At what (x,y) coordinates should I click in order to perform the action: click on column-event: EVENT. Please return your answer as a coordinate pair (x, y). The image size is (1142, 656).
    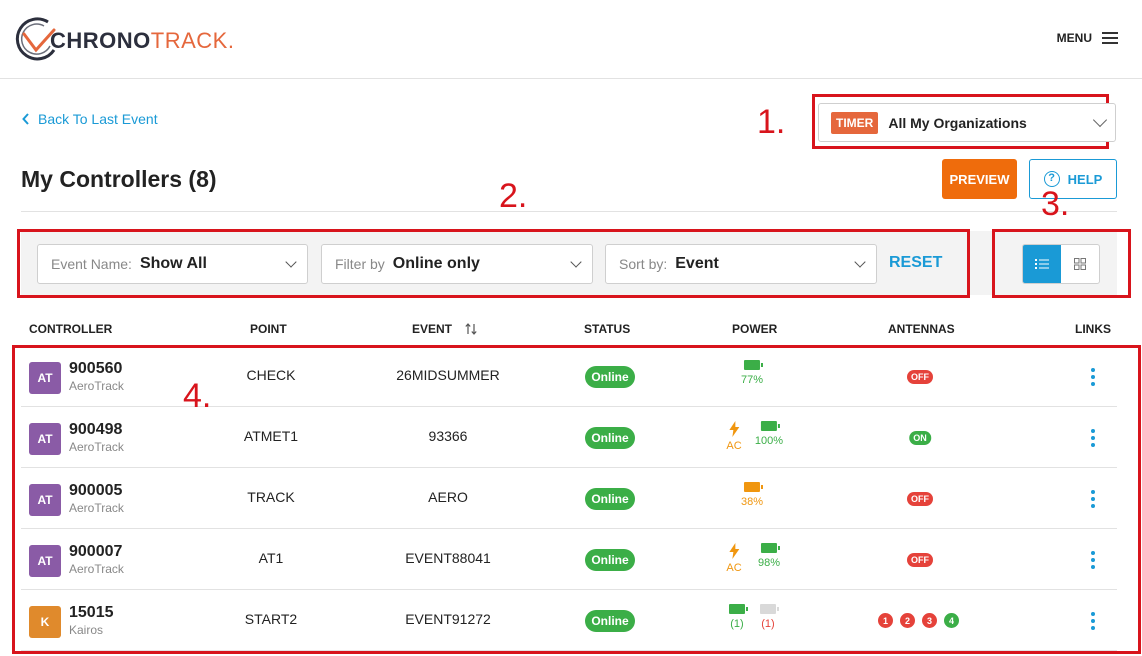
    Looking at the image, I should click on (445, 329).